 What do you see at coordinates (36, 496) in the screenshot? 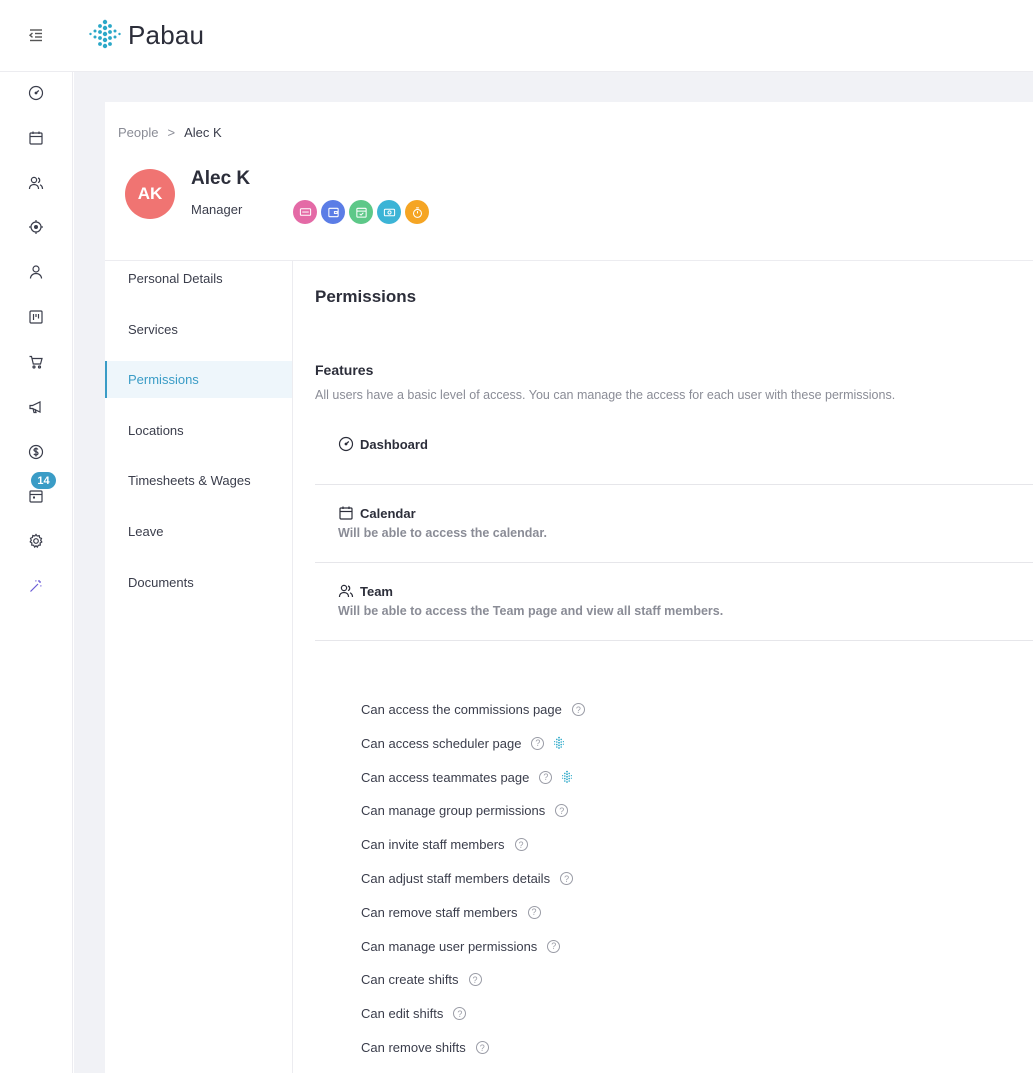
I see `schedule-icon` at bounding box center [36, 496].